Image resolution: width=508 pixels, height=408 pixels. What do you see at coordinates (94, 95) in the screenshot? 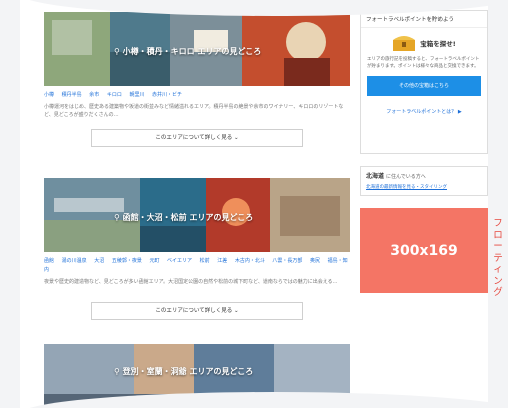
I see `area-tag: 余市` at bounding box center [94, 95].